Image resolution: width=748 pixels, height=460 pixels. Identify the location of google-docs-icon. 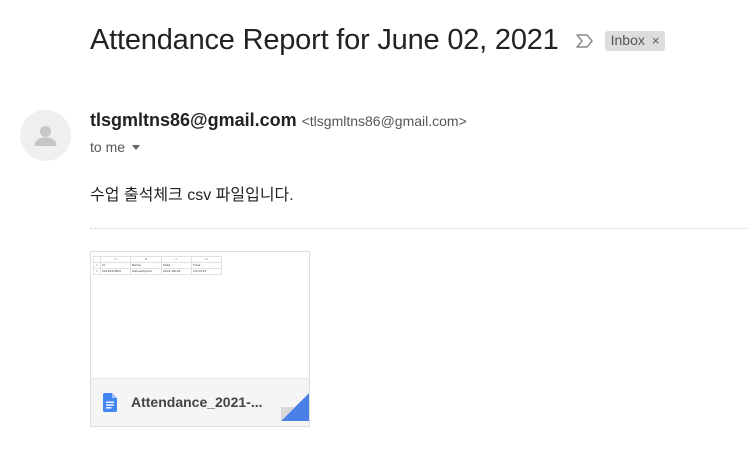
(110, 405).